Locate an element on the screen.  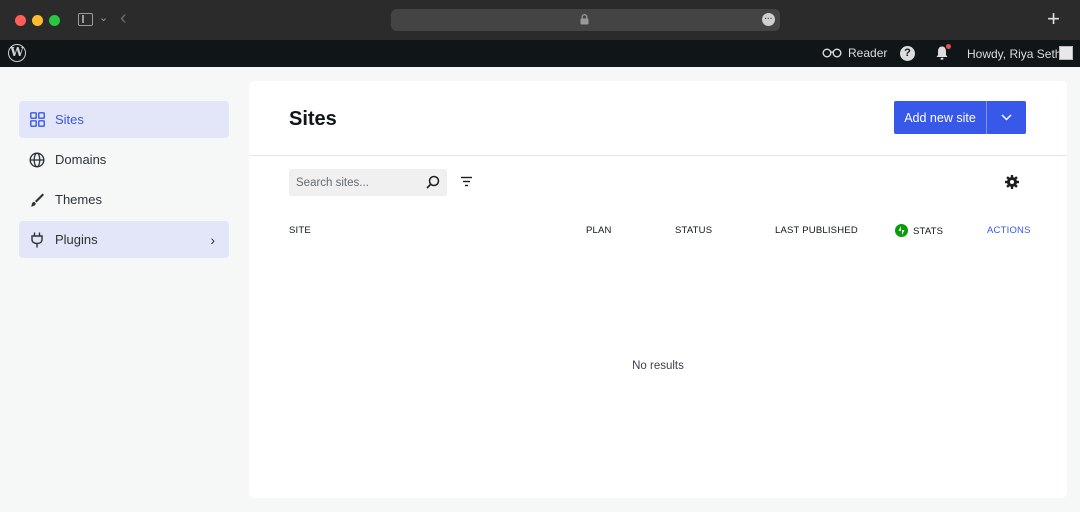
sidebar-item-themes: Themes is located at coordinates (124, 199).